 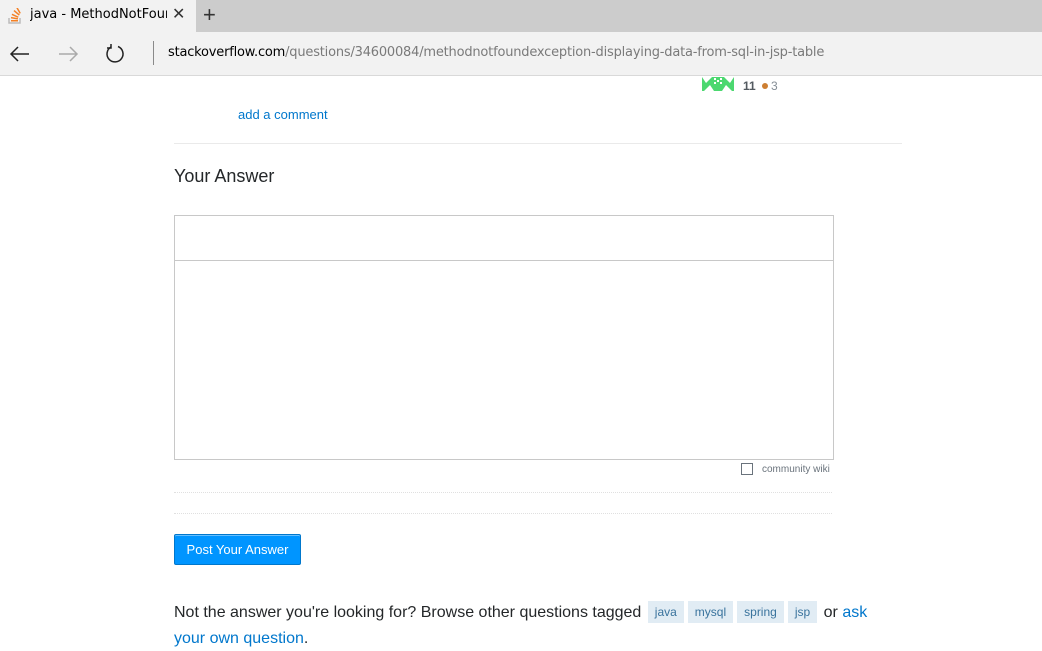 What do you see at coordinates (153, 53) in the screenshot?
I see `address-bar-separator` at bounding box center [153, 53].